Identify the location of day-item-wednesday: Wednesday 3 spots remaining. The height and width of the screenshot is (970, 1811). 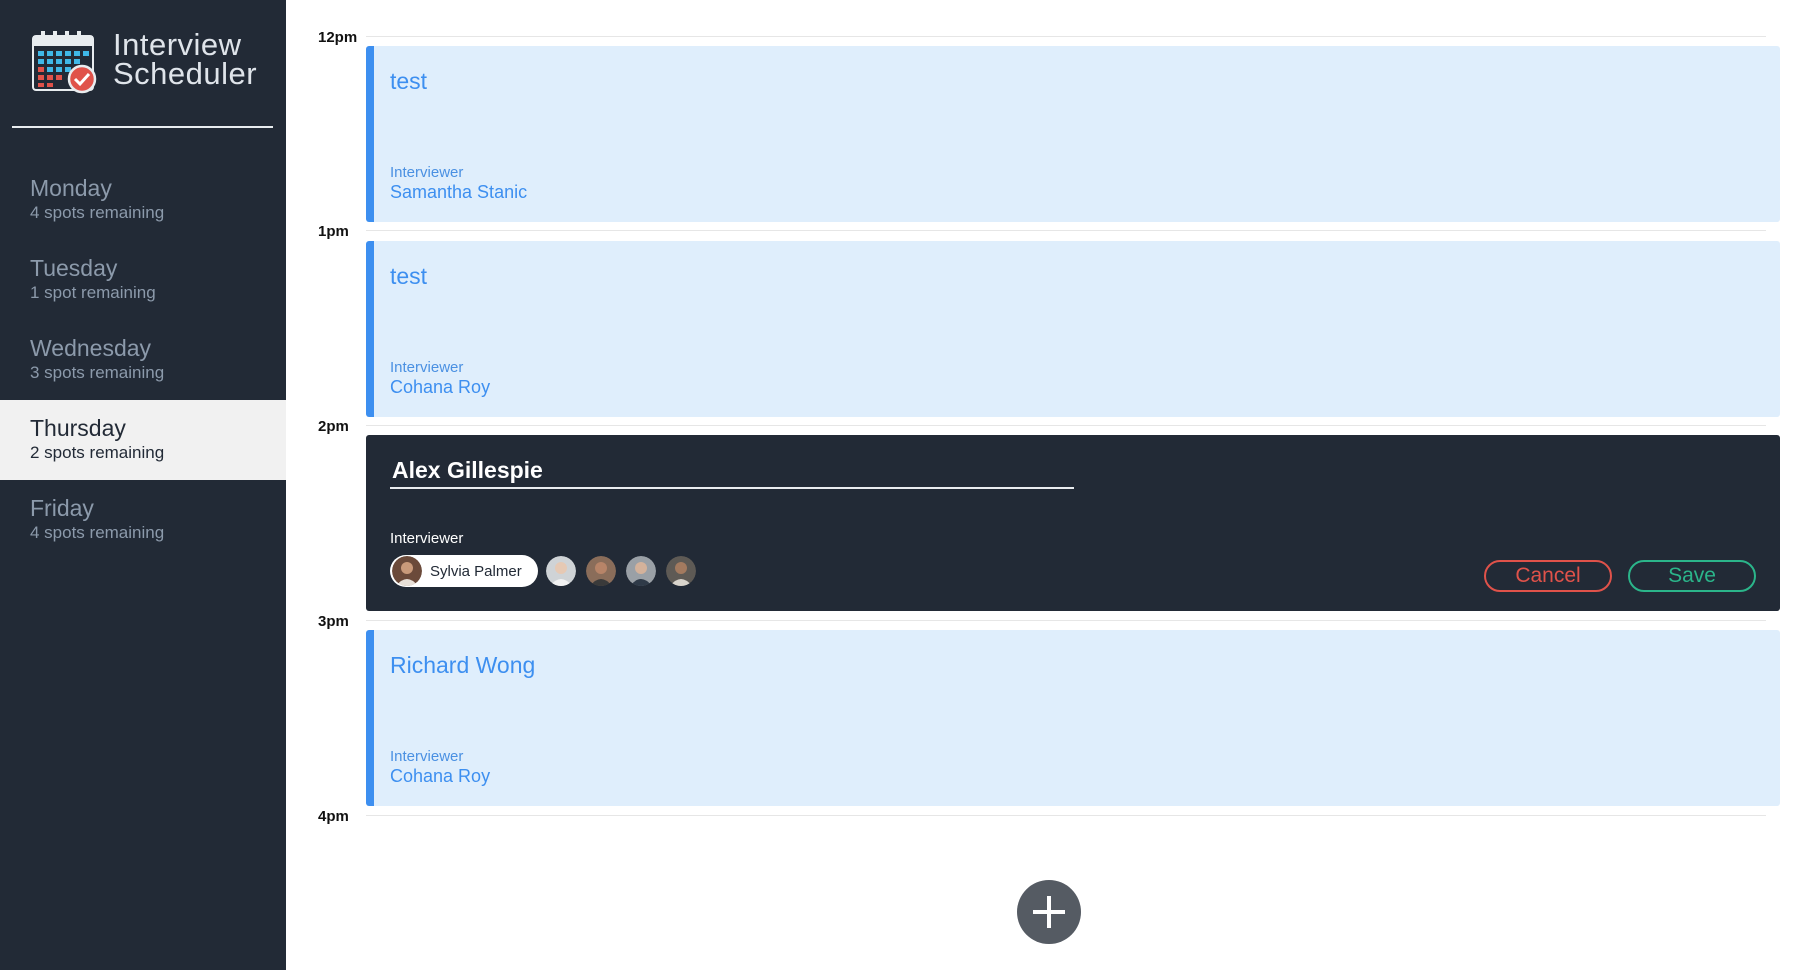
(143, 360).